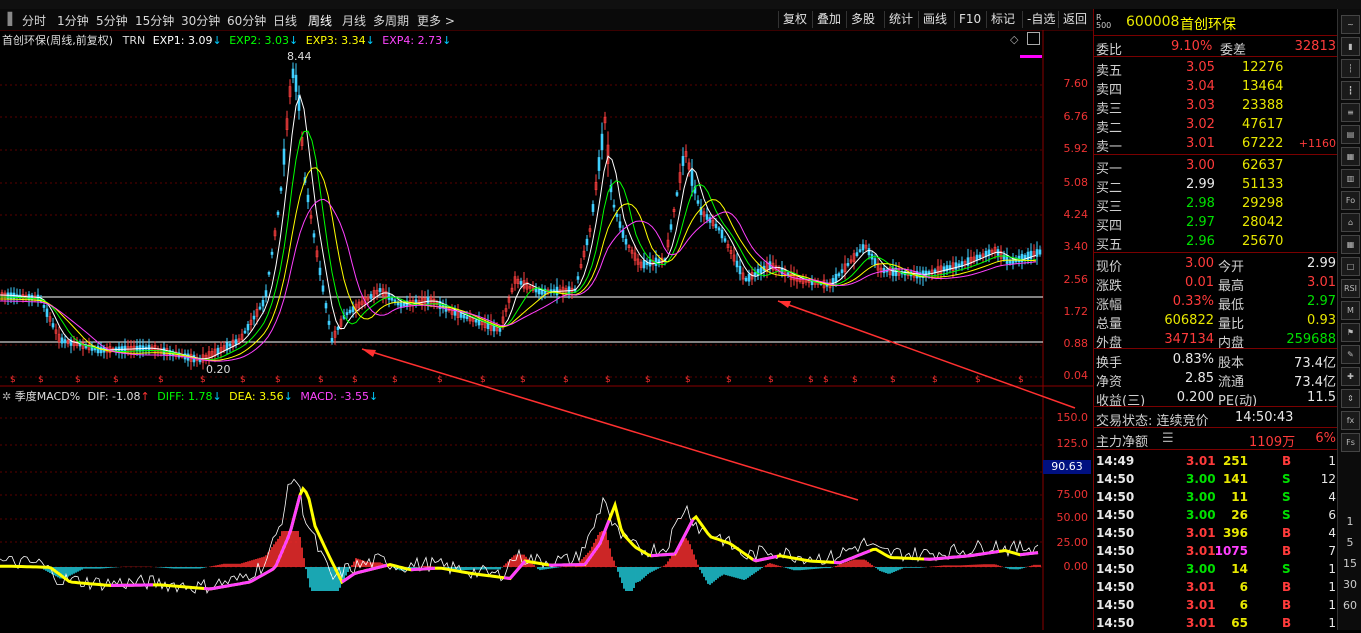 This screenshot has width=1361, height=633. Describe the element at coordinates (1216, 242) in the screenshot. I see `bid-row: 买五 2.96 25670` at that location.